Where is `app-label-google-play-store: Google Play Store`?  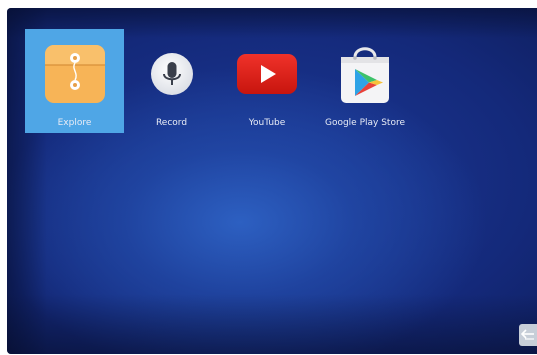 app-label-google-play-store: Google Play Store is located at coordinates (364, 123).